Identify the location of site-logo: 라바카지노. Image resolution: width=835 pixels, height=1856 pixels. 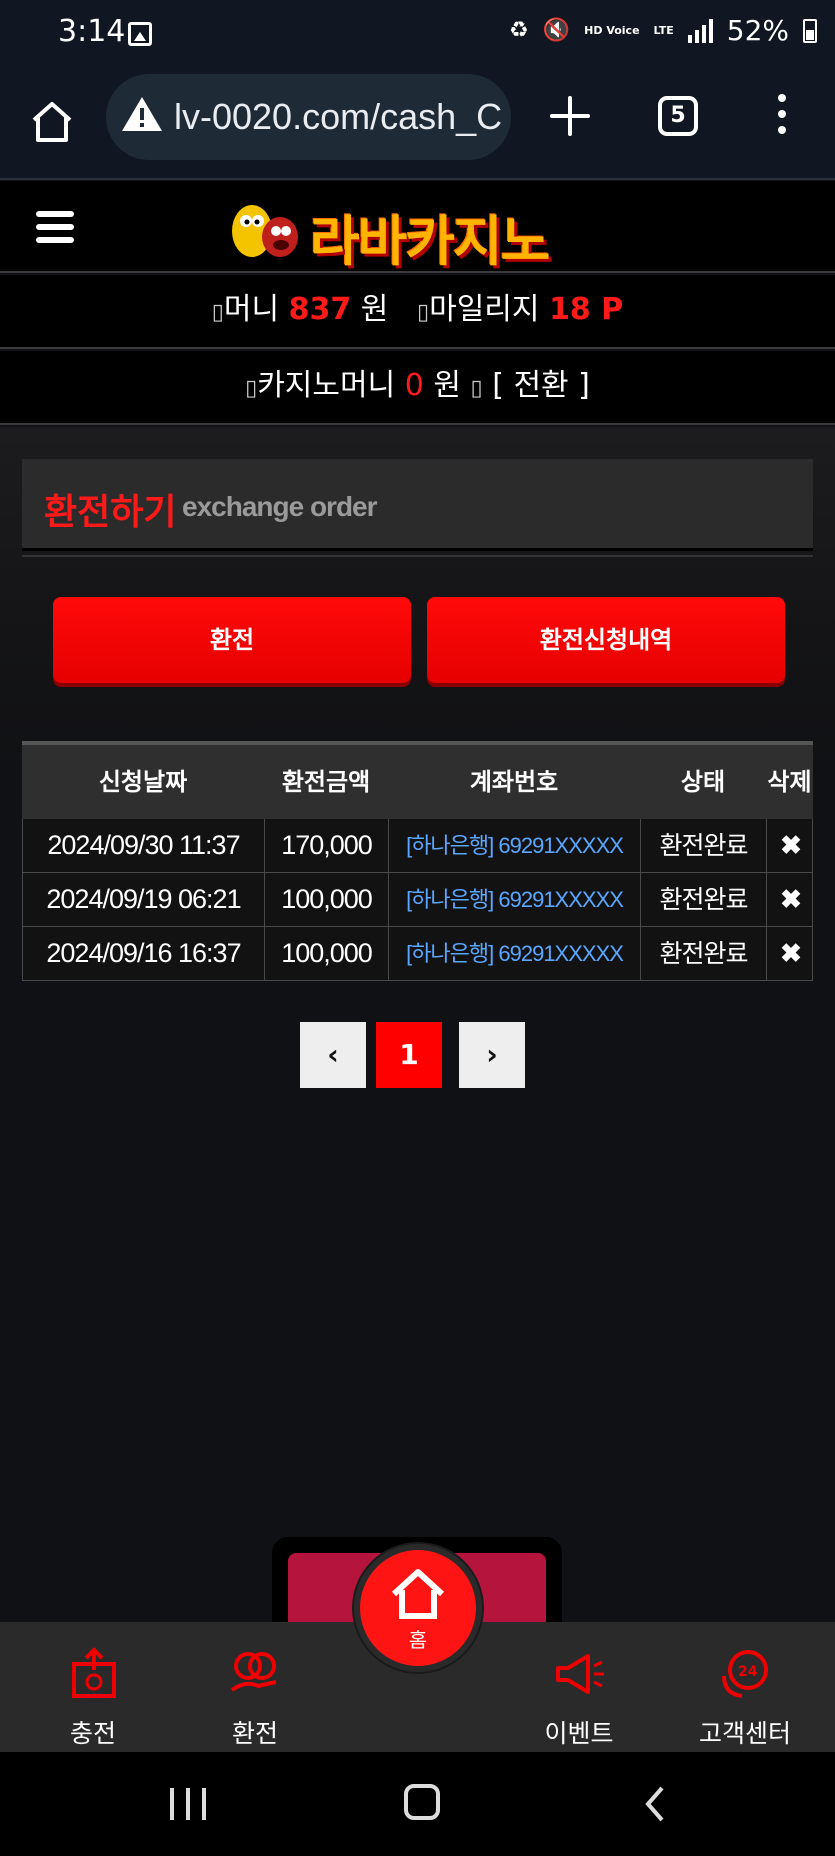
(418, 233).